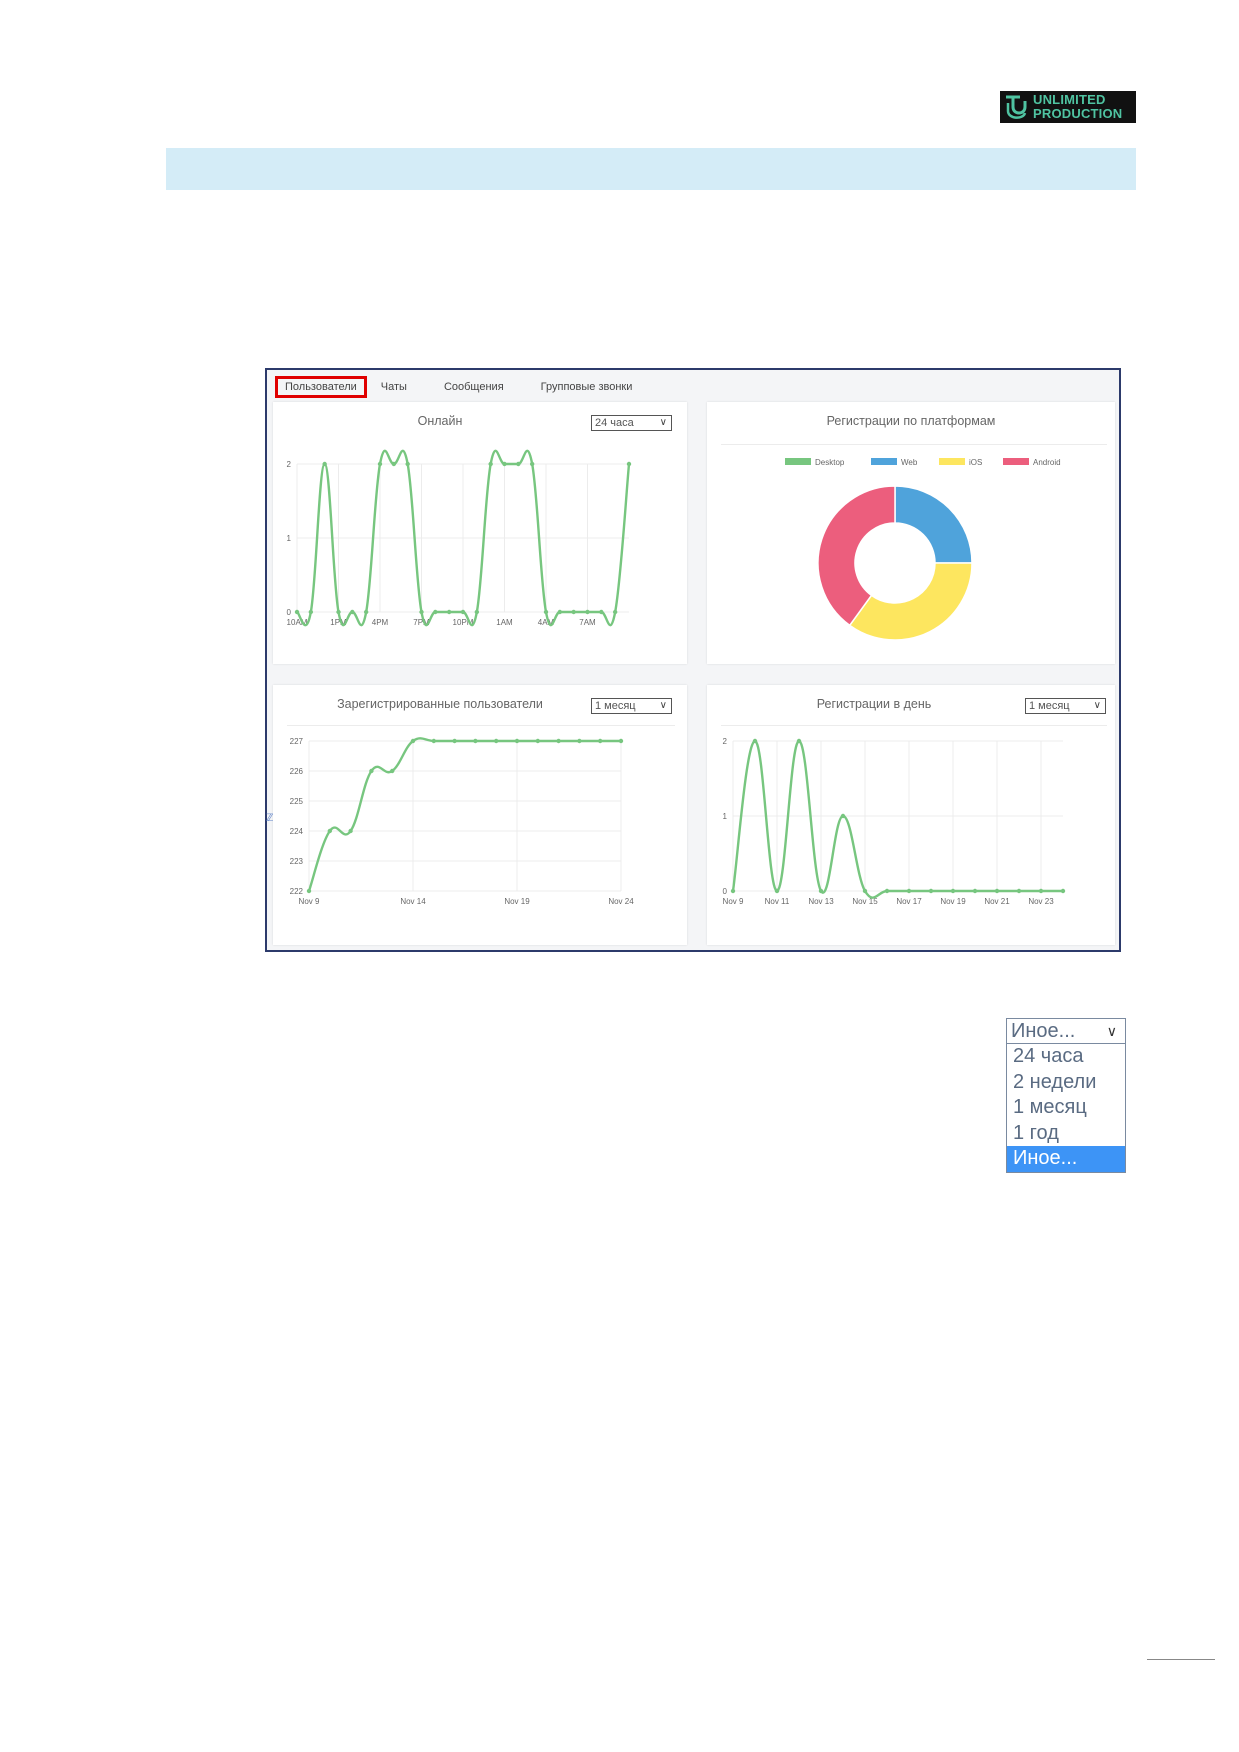 This screenshot has height=1752, width=1239. What do you see at coordinates (1065, 706) in the screenshot?
I see `per-day-period-select: 1 месяц ∨` at bounding box center [1065, 706].